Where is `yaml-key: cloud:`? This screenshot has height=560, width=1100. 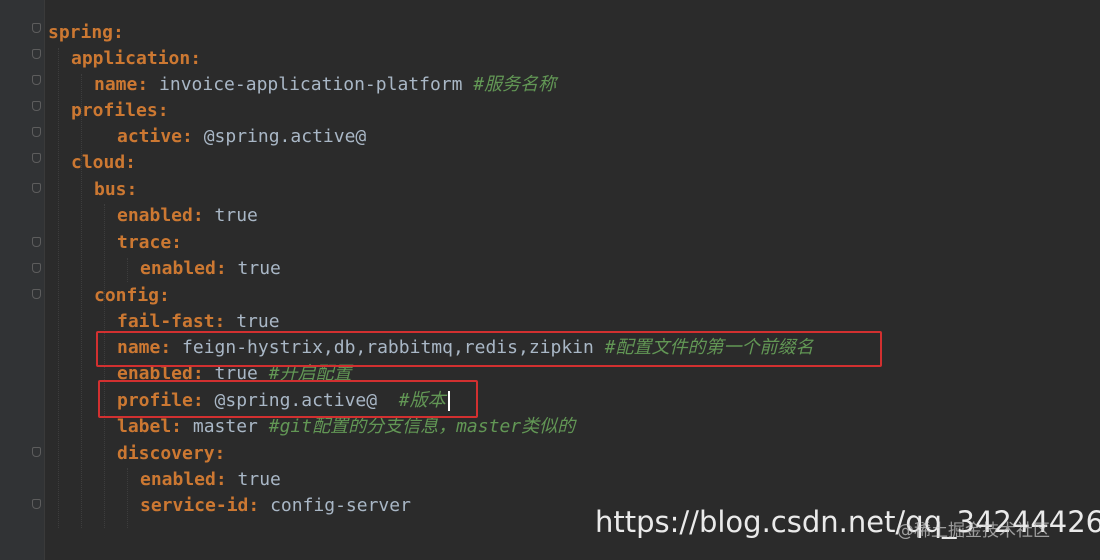 yaml-key: cloud: is located at coordinates (104, 162).